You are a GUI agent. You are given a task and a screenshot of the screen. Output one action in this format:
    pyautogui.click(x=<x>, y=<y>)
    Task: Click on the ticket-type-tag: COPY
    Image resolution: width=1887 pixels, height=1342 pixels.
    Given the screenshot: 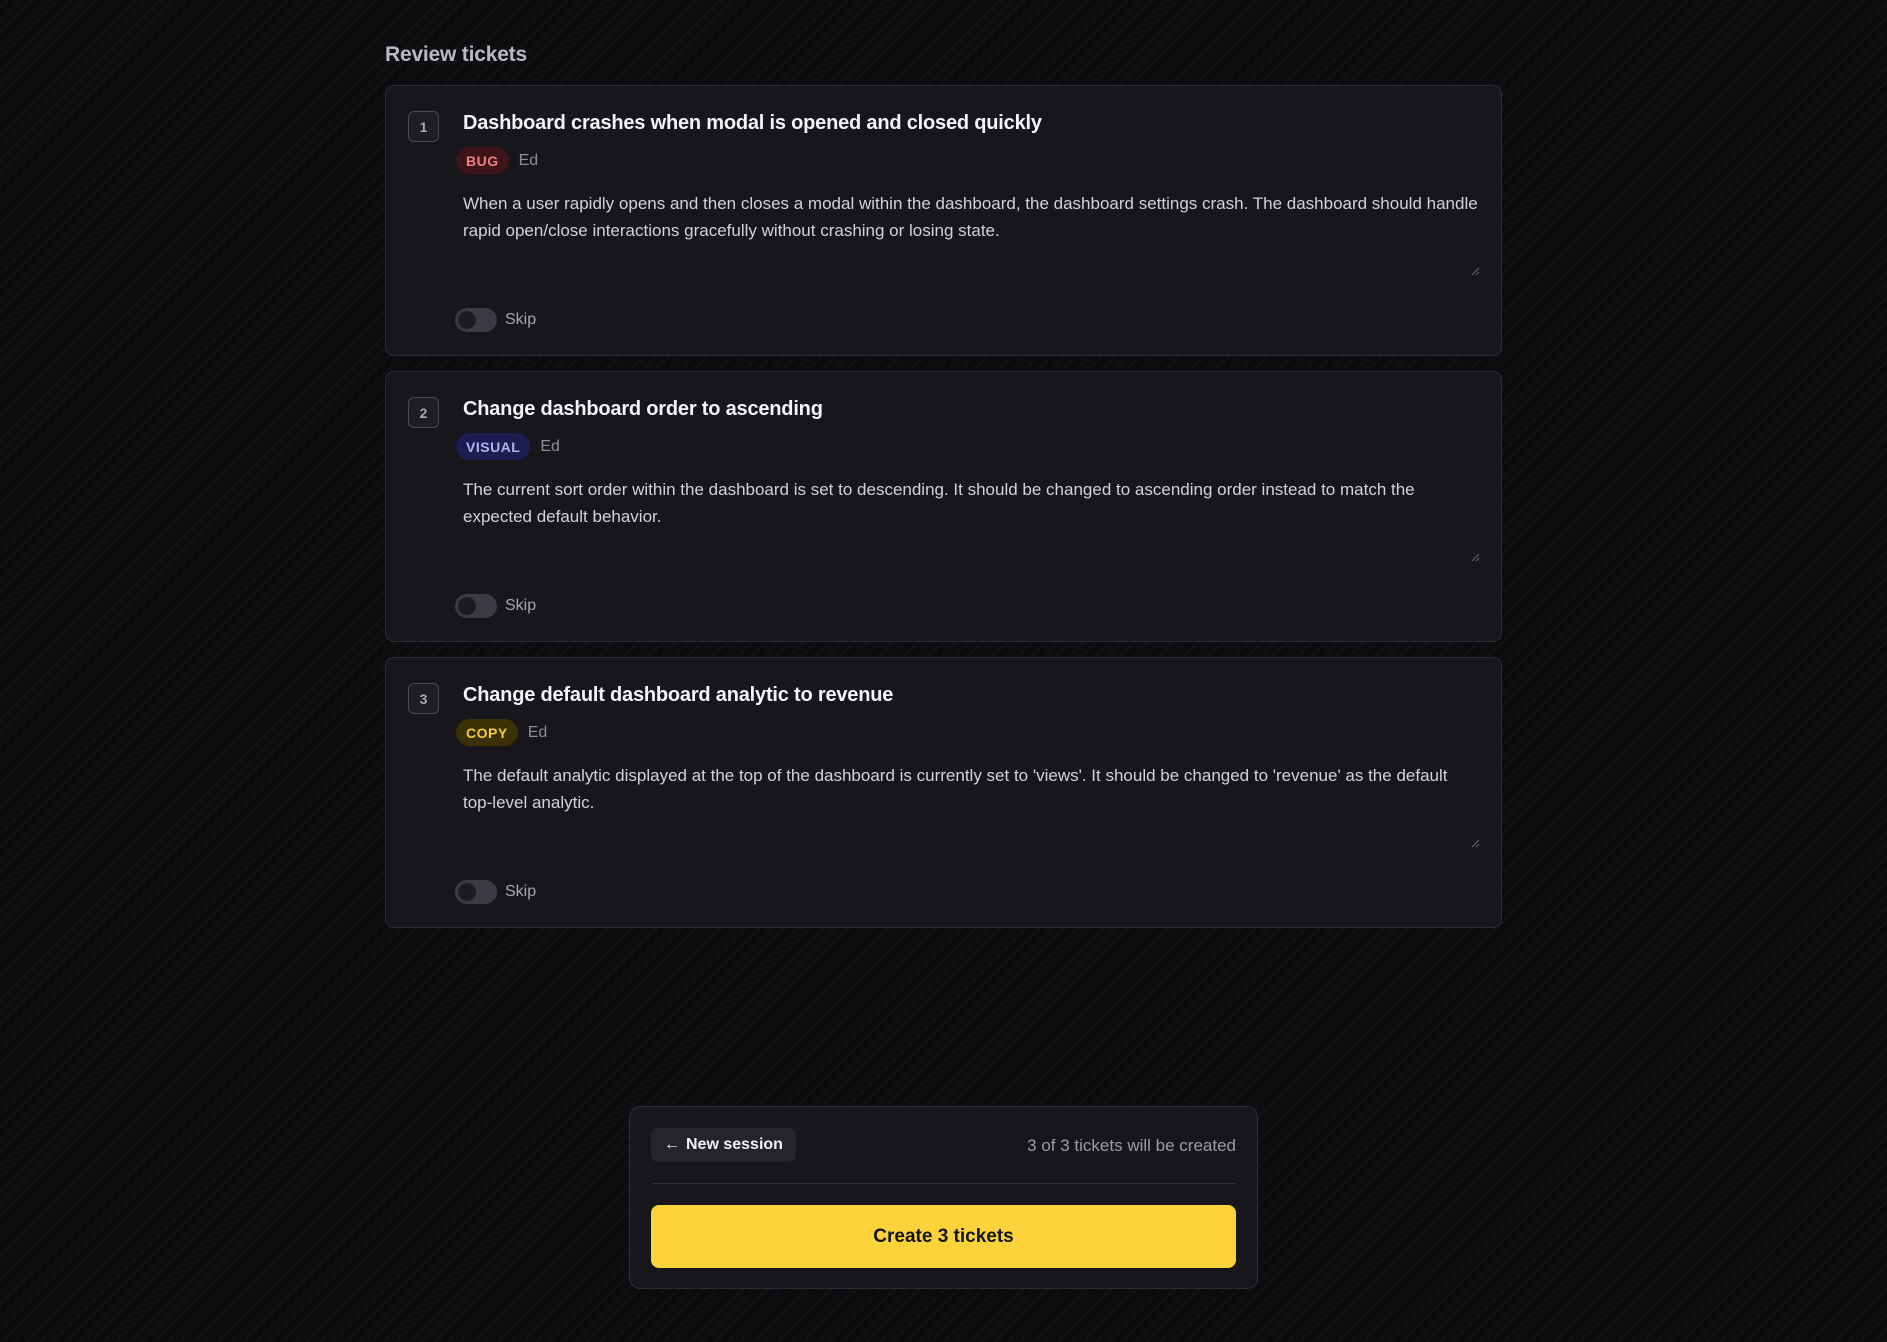 What is the action you would take?
    pyautogui.click(x=487, y=732)
    